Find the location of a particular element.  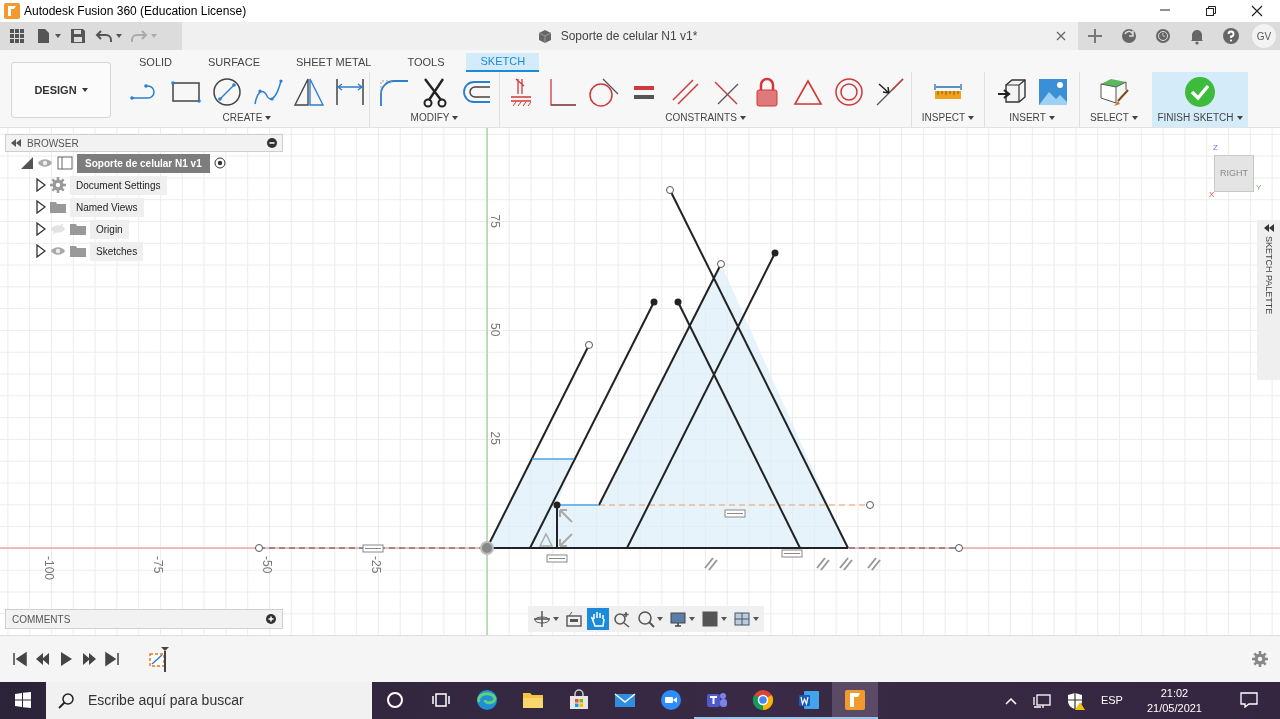

chevron-up-icon is located at coordinates (1010, 700).